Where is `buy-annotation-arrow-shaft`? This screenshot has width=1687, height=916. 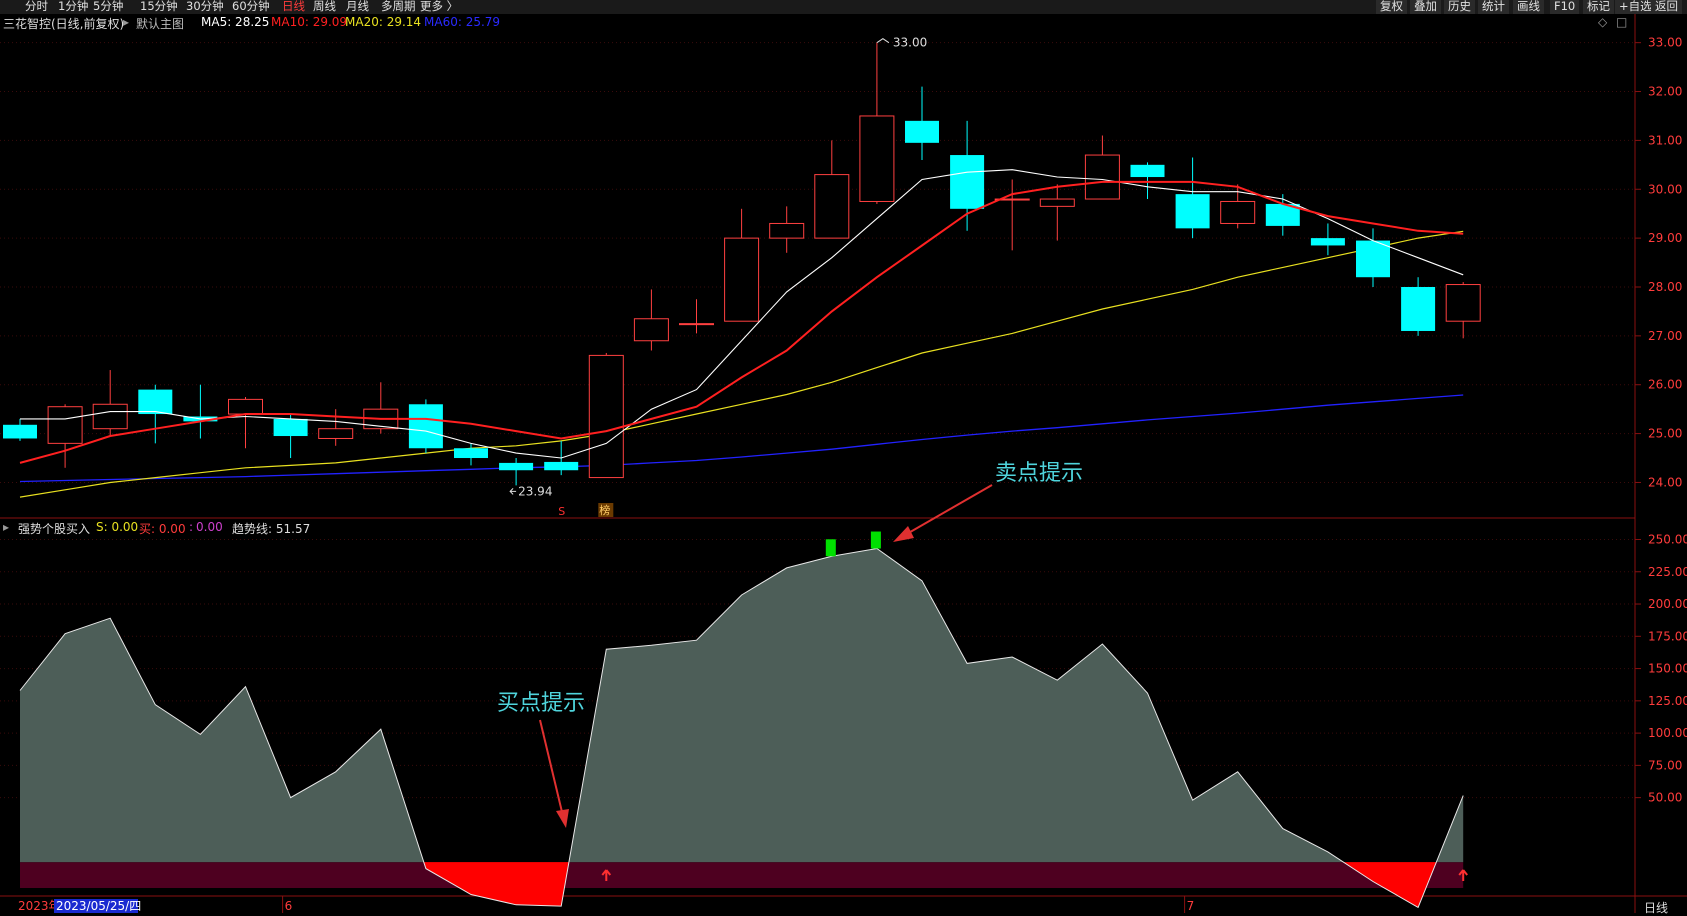 buy-annotation-arrow-shaft is located at coordinates (551, 766).